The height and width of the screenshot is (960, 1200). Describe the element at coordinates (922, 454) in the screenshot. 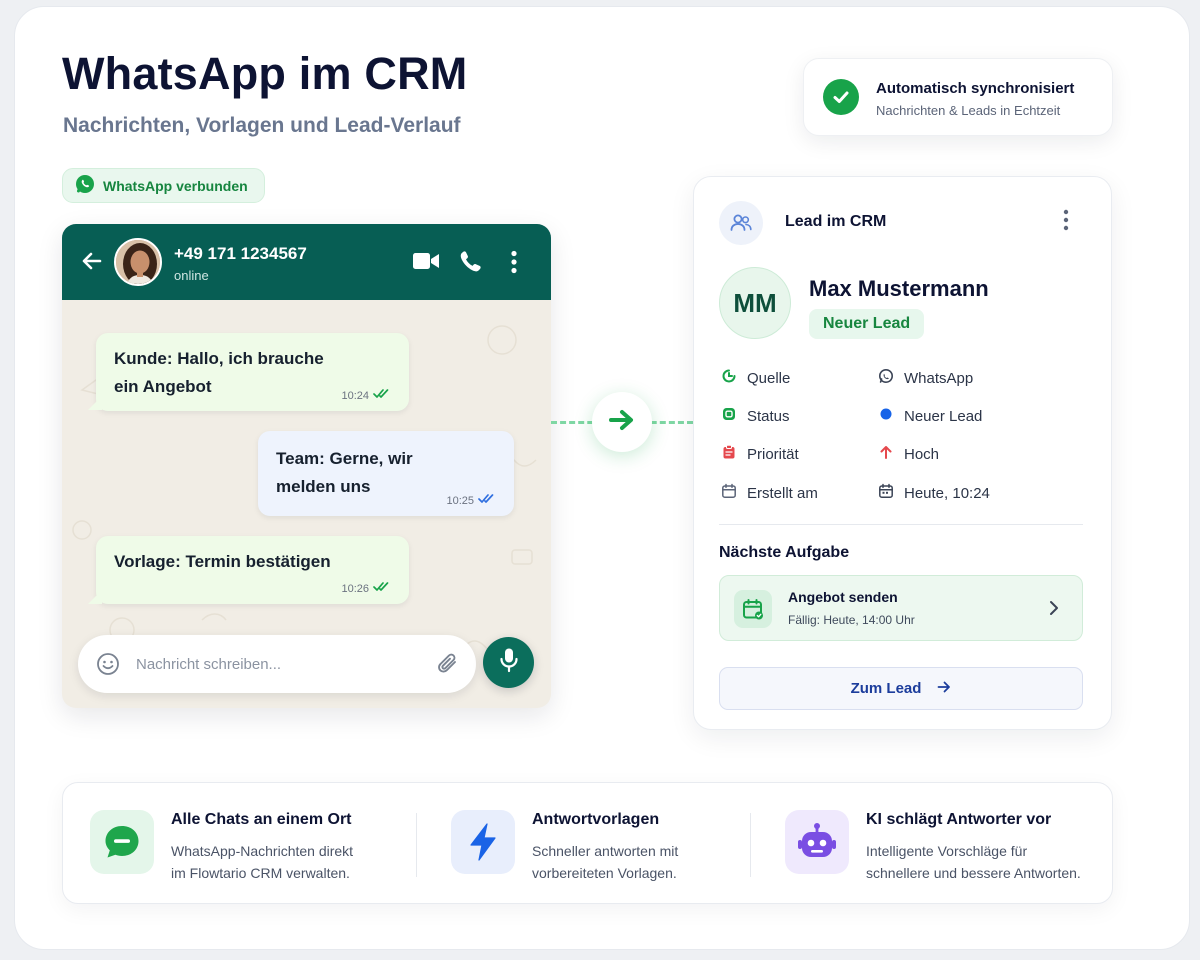

I see `field-value: Hoch` at that location.